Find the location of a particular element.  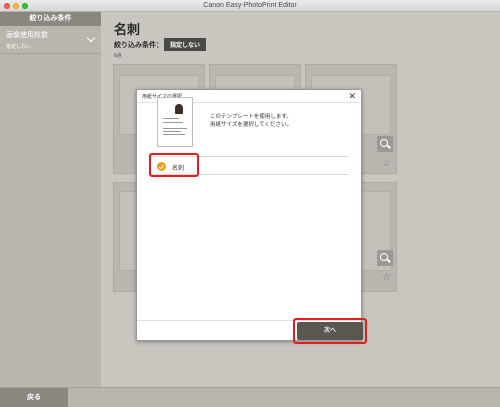

dialog-message-line: このテンプレートを使用します。 is located at coordinates (251, 117).